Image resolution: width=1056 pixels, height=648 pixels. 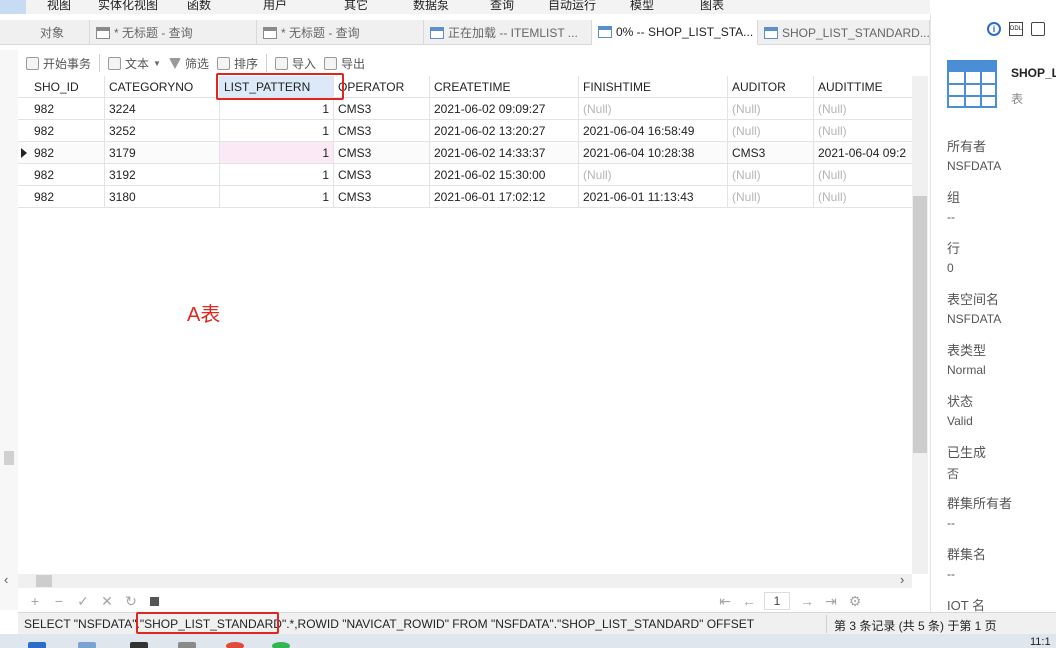 What do you see at coordinates (807, 601) in the screenshot?
I see `next-page-icon: →` at bounding box center [807, 601].